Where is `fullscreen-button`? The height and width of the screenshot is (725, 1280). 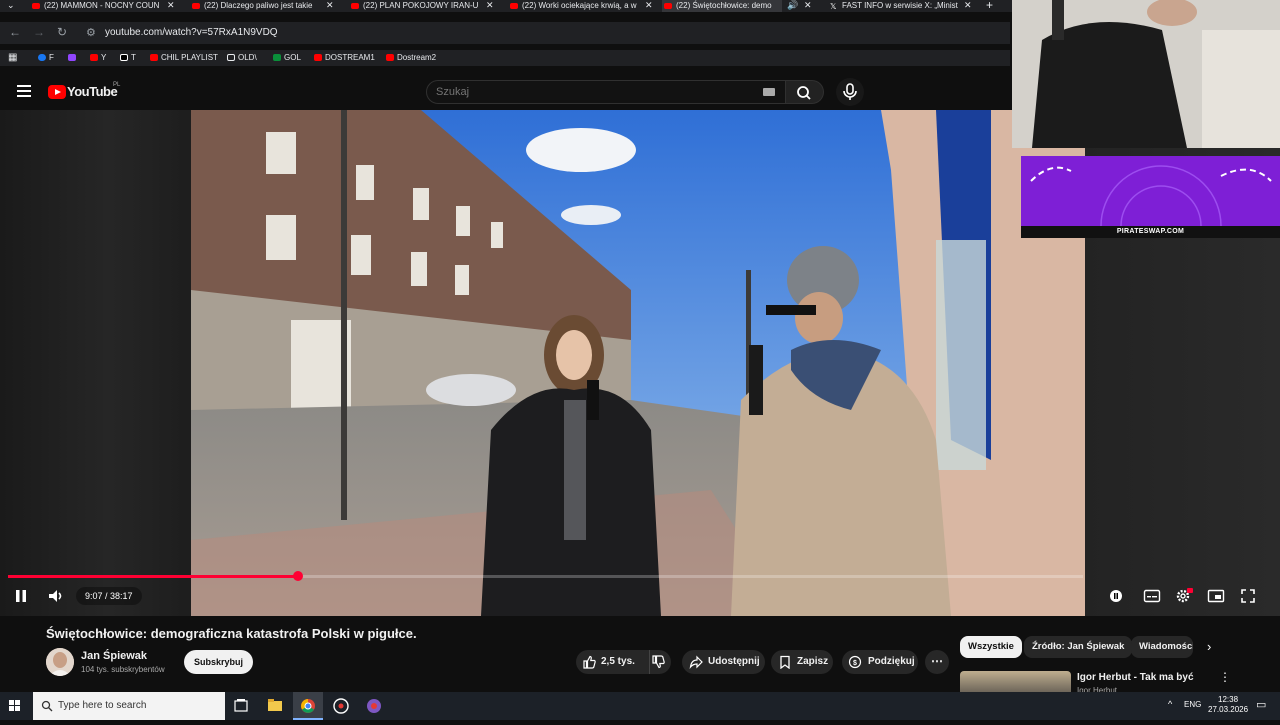 fullscreen-button is located at coordinates (1248, 598).